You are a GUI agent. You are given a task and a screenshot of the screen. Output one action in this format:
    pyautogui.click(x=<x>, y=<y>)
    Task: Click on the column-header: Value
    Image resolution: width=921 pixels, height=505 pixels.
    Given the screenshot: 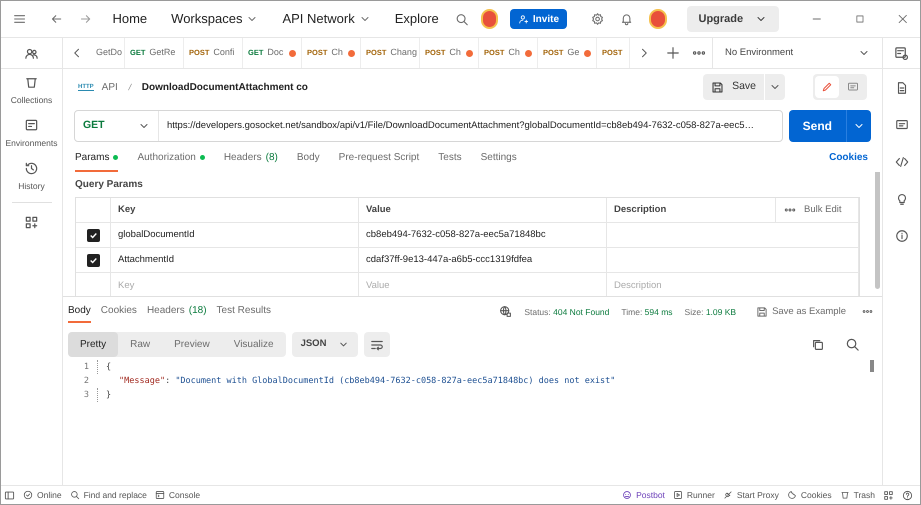 What is the action you would take?
    pyautogui.click(x=378, y=209)
    